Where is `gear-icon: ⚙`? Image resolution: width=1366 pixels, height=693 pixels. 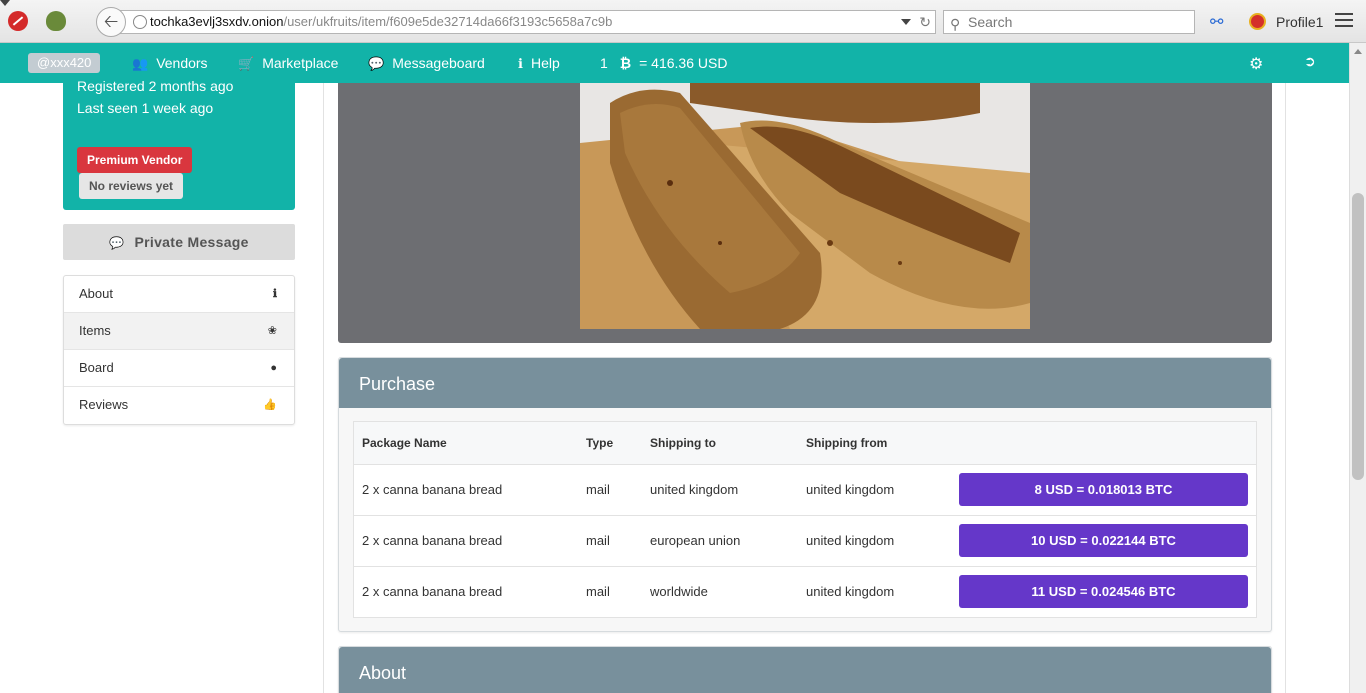 gear-icon: ⚙ is located at coordinates (1256, 64).